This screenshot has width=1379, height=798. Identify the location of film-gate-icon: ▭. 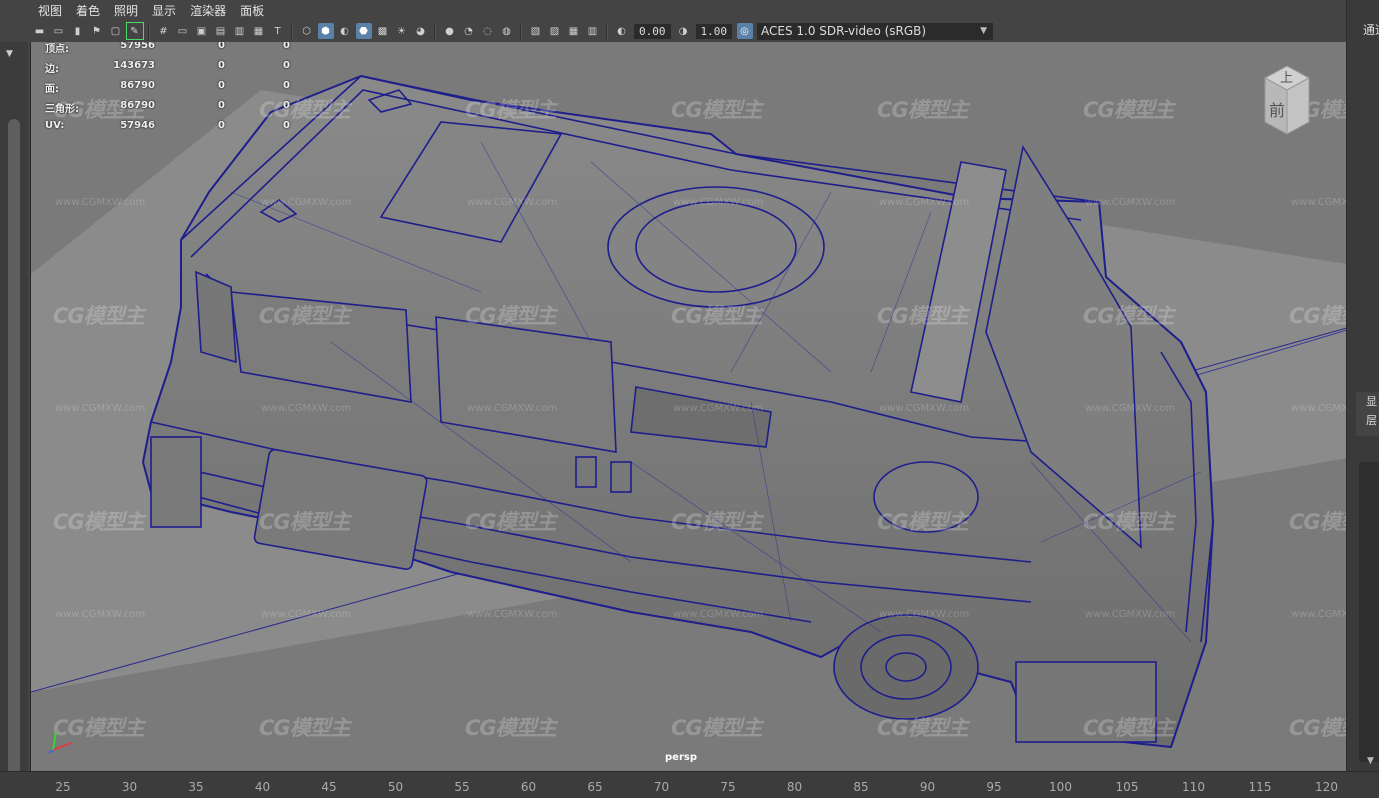
(183, 31).